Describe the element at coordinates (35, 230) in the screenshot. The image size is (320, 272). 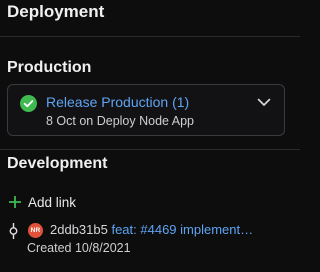
I see `avatar: NR` at that location.